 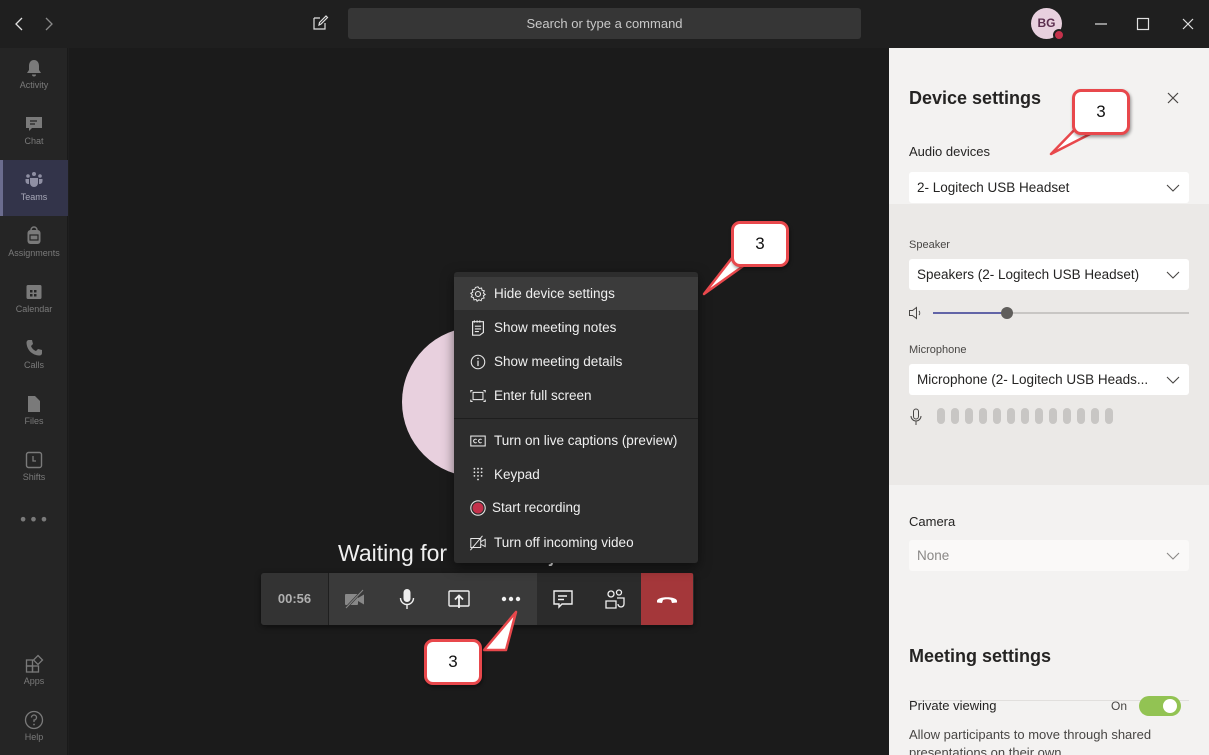 I want to click on forward-button, so click(x=48, y=24).